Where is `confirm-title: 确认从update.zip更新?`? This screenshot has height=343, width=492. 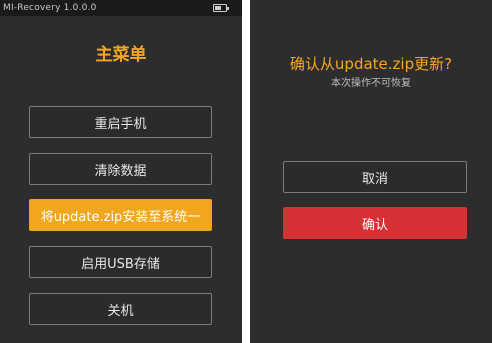
confirm-title: 确认从update.zip更新? is located at coordinates (371, 64).